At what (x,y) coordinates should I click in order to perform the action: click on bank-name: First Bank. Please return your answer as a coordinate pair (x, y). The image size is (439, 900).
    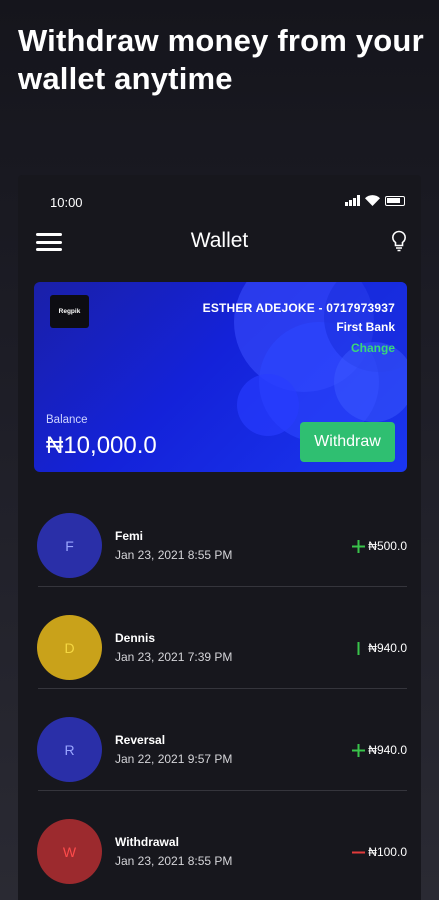
    Looking at the image, I should click on (365, 327).